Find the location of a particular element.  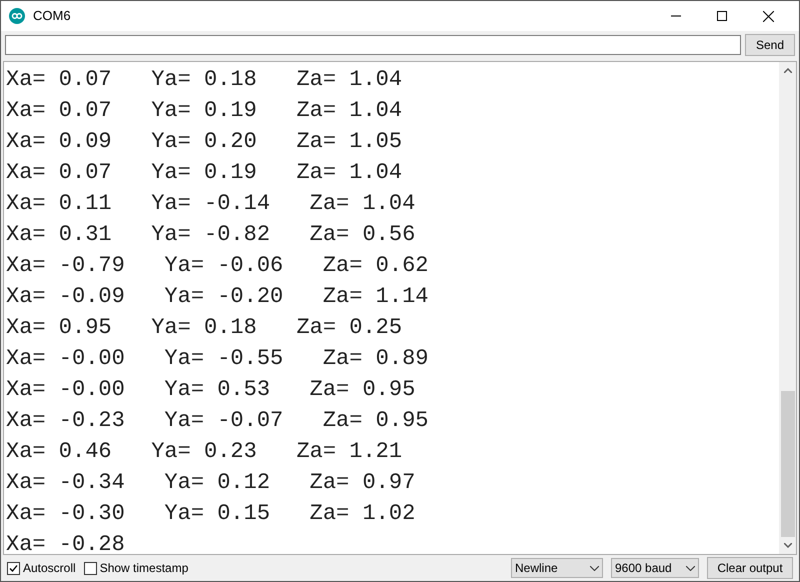

option-checkbox: Autoscroll is located at coordinates (41, 568).